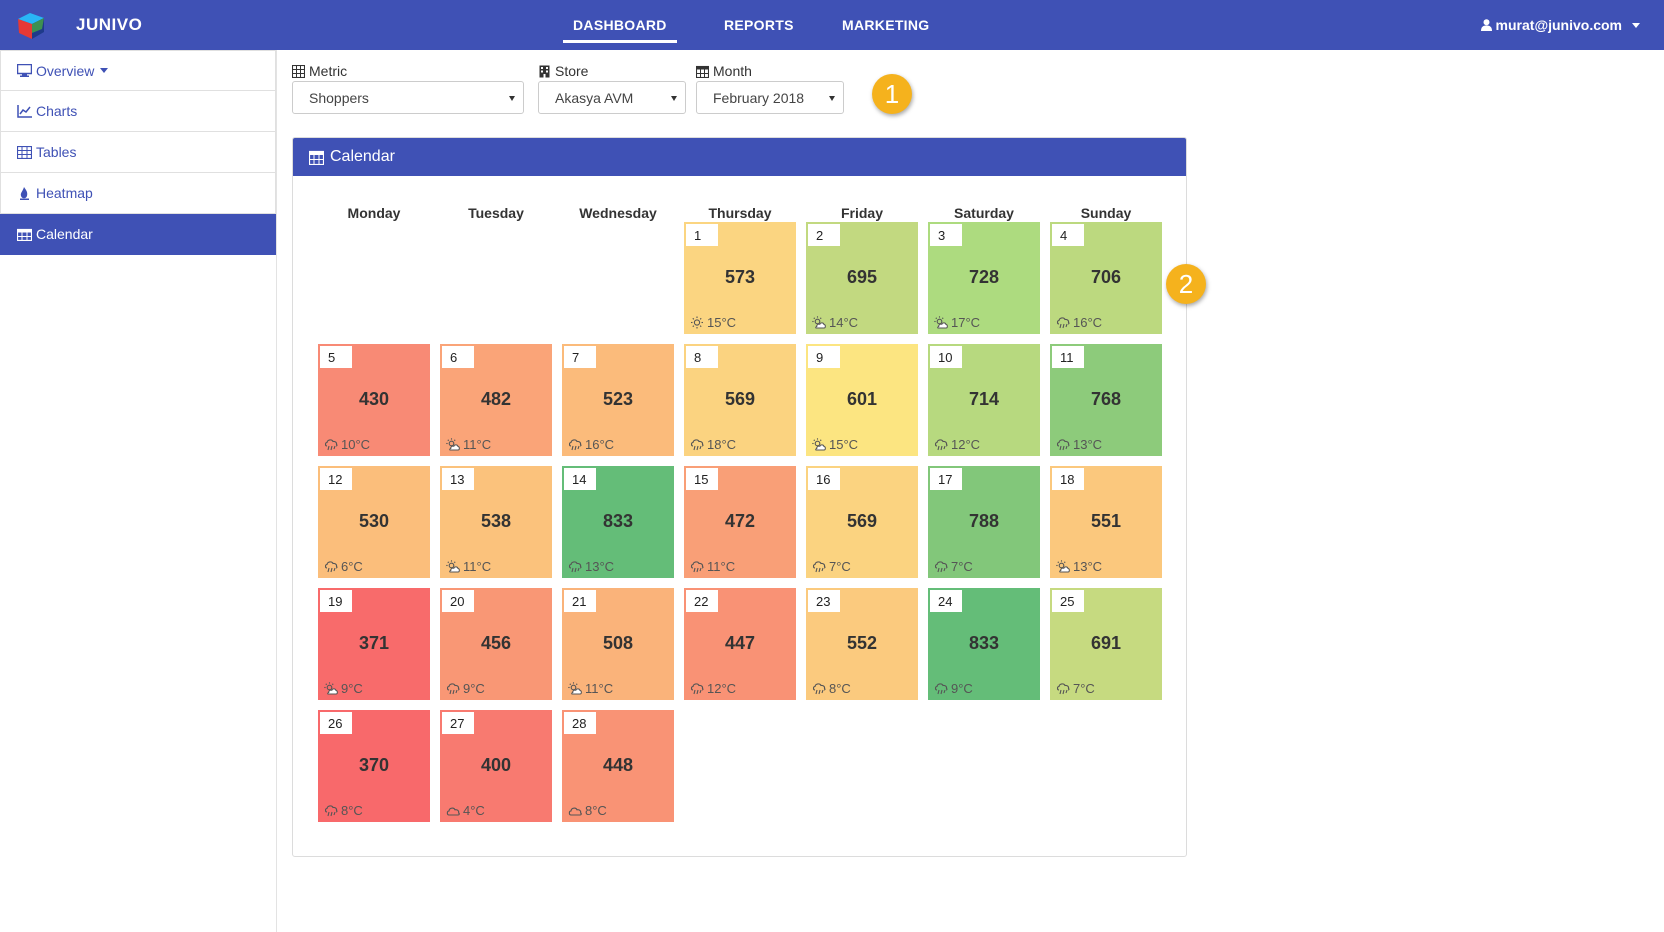  What do you see at coordinates (1106, 522) in the screenshot?
I see `calendar-day-cell: 18 551 13°C` at bounding box center [1106, 522].